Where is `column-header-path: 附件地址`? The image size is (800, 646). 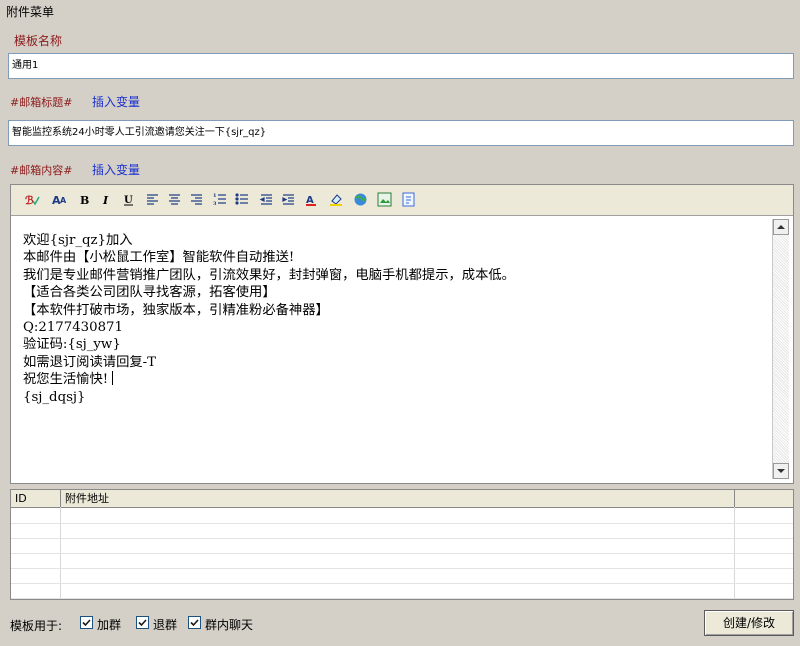
column-header-path: 附件地址 is located at coordinates (398, 498).